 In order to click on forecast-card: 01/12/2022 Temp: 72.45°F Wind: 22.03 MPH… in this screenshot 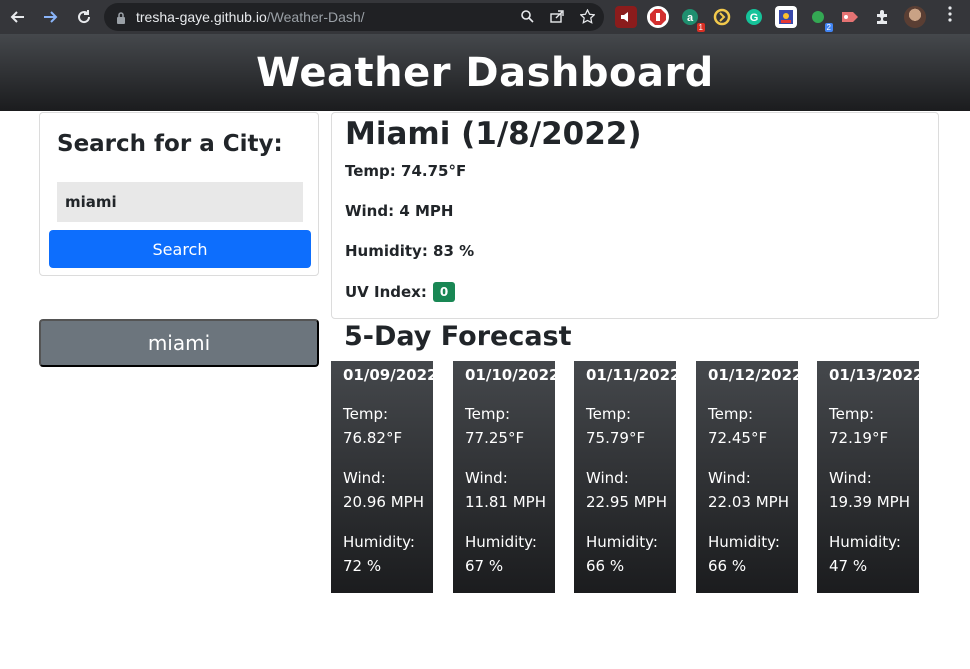, I will do `click(747, 477)`.